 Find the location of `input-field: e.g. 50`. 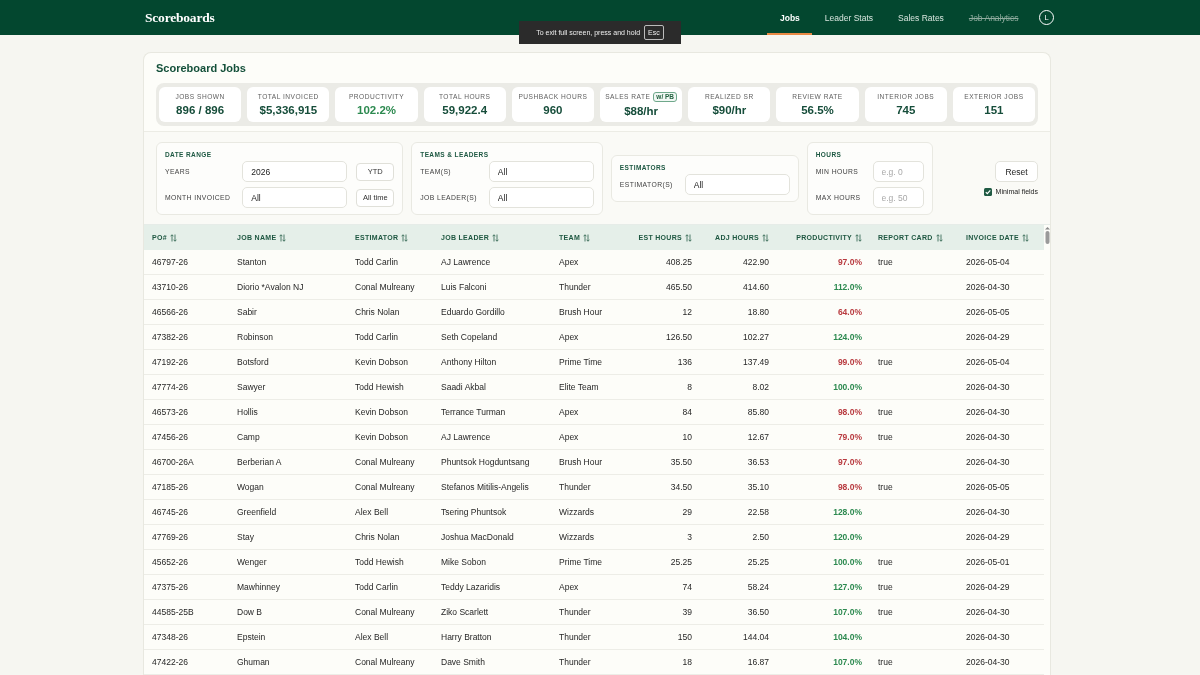

input-field: e.g. 50 is located at coordinates (898, 197).